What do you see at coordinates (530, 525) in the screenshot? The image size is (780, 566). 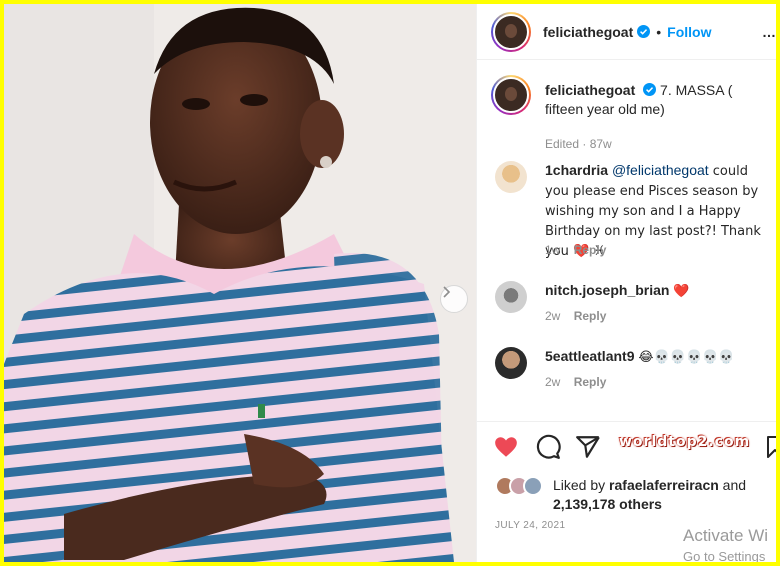 I see `post-date: JULY 24, 2021` at bounding box center [530, 525].